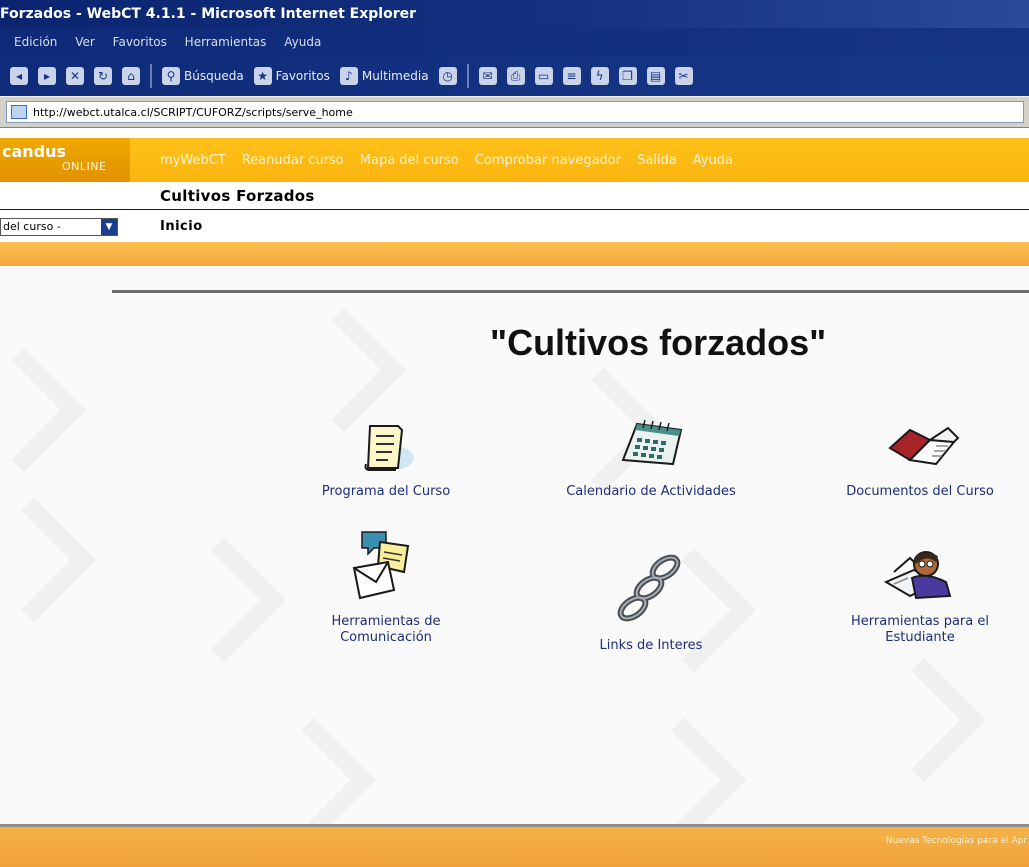  What do you see at coordinates (386, 568) in the screenshot?
I see `communication-icon` at bounding box center [386, 568].